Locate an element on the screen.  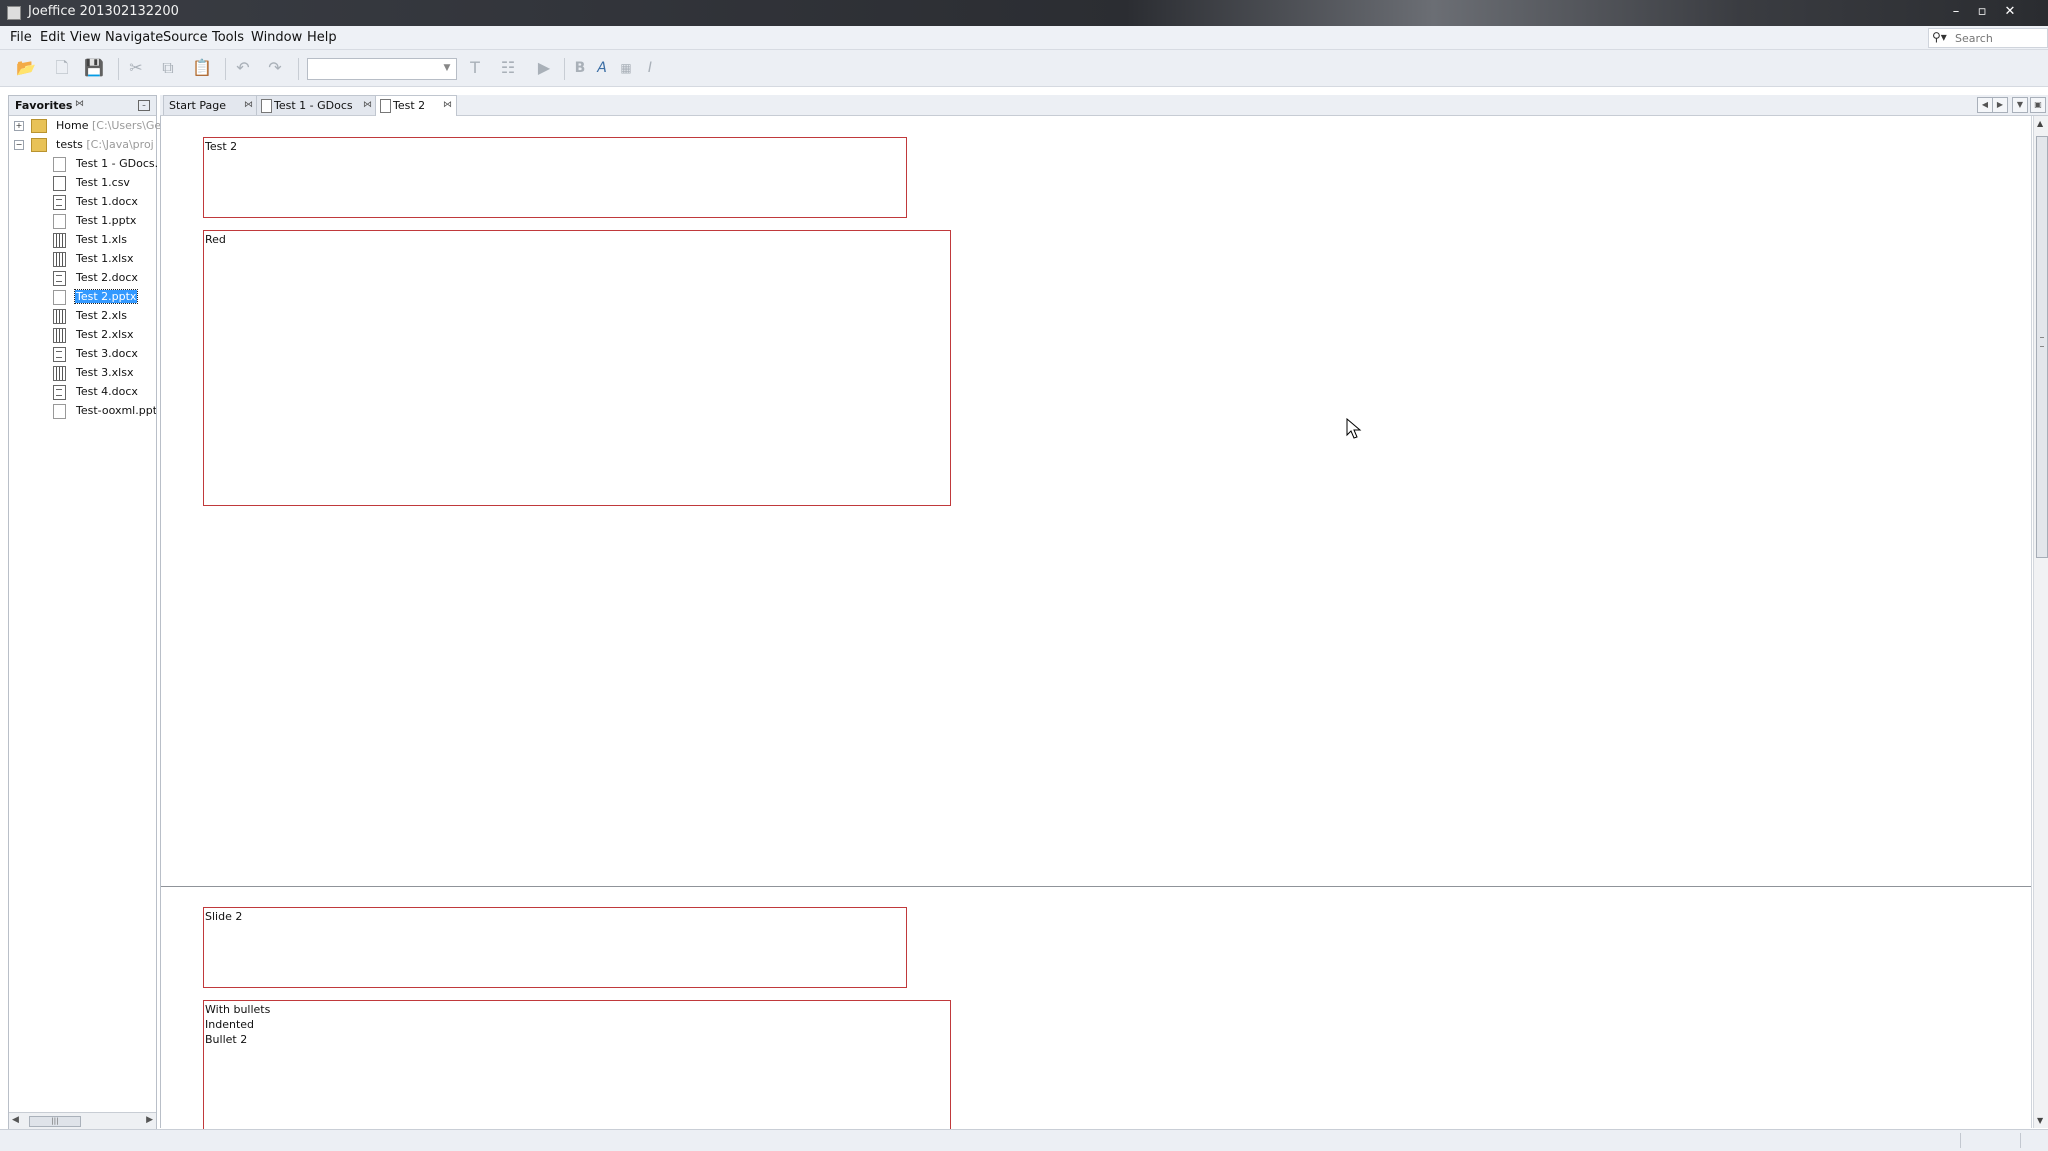
tree-item-path: [C:\Java\proj is located at coordinates (120, 144).